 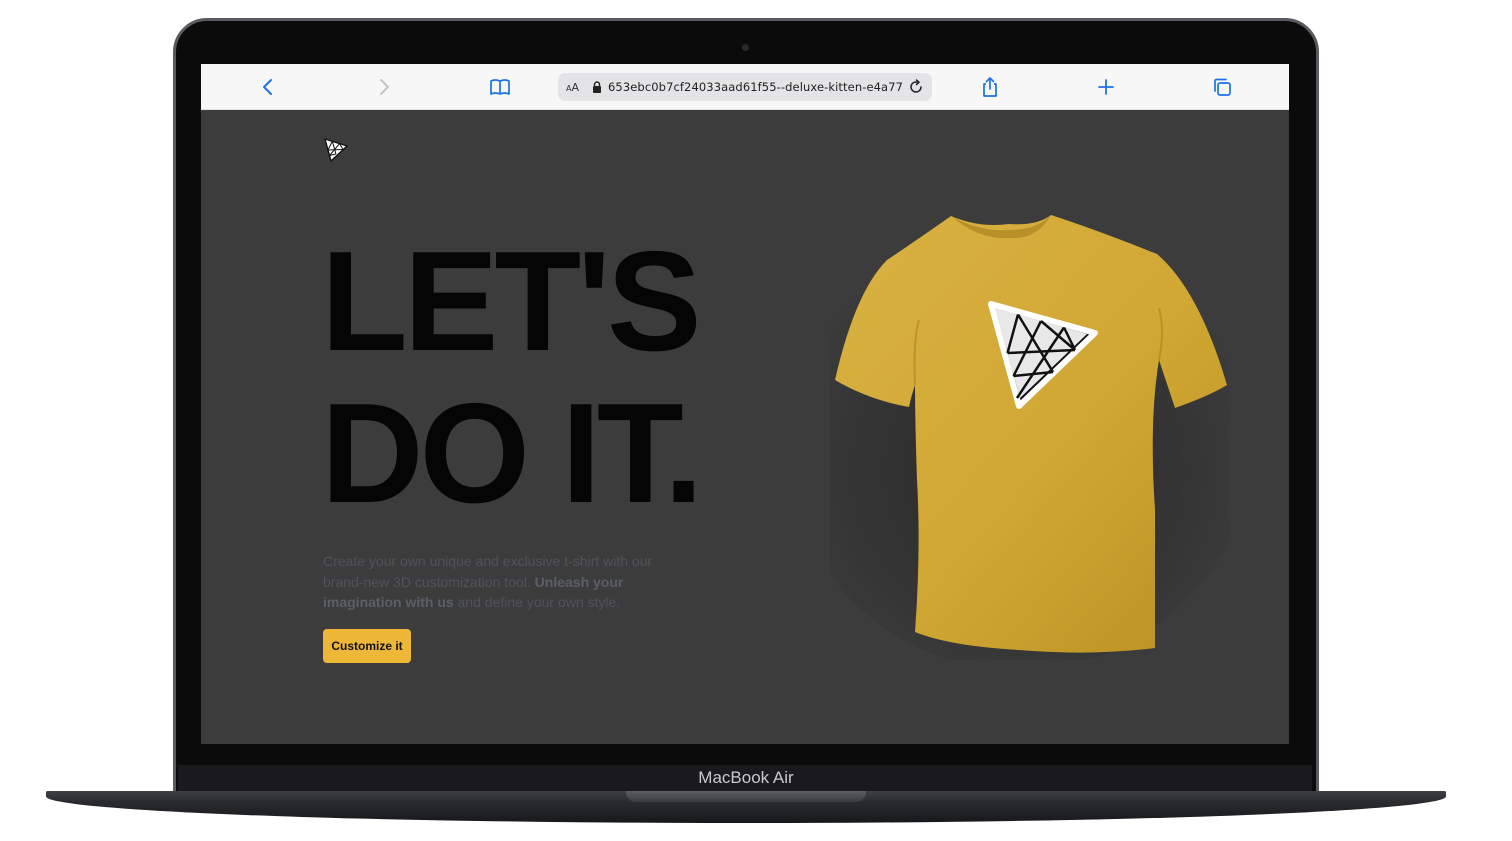 I want to click on reload-icon, so click(x=916, y=87).